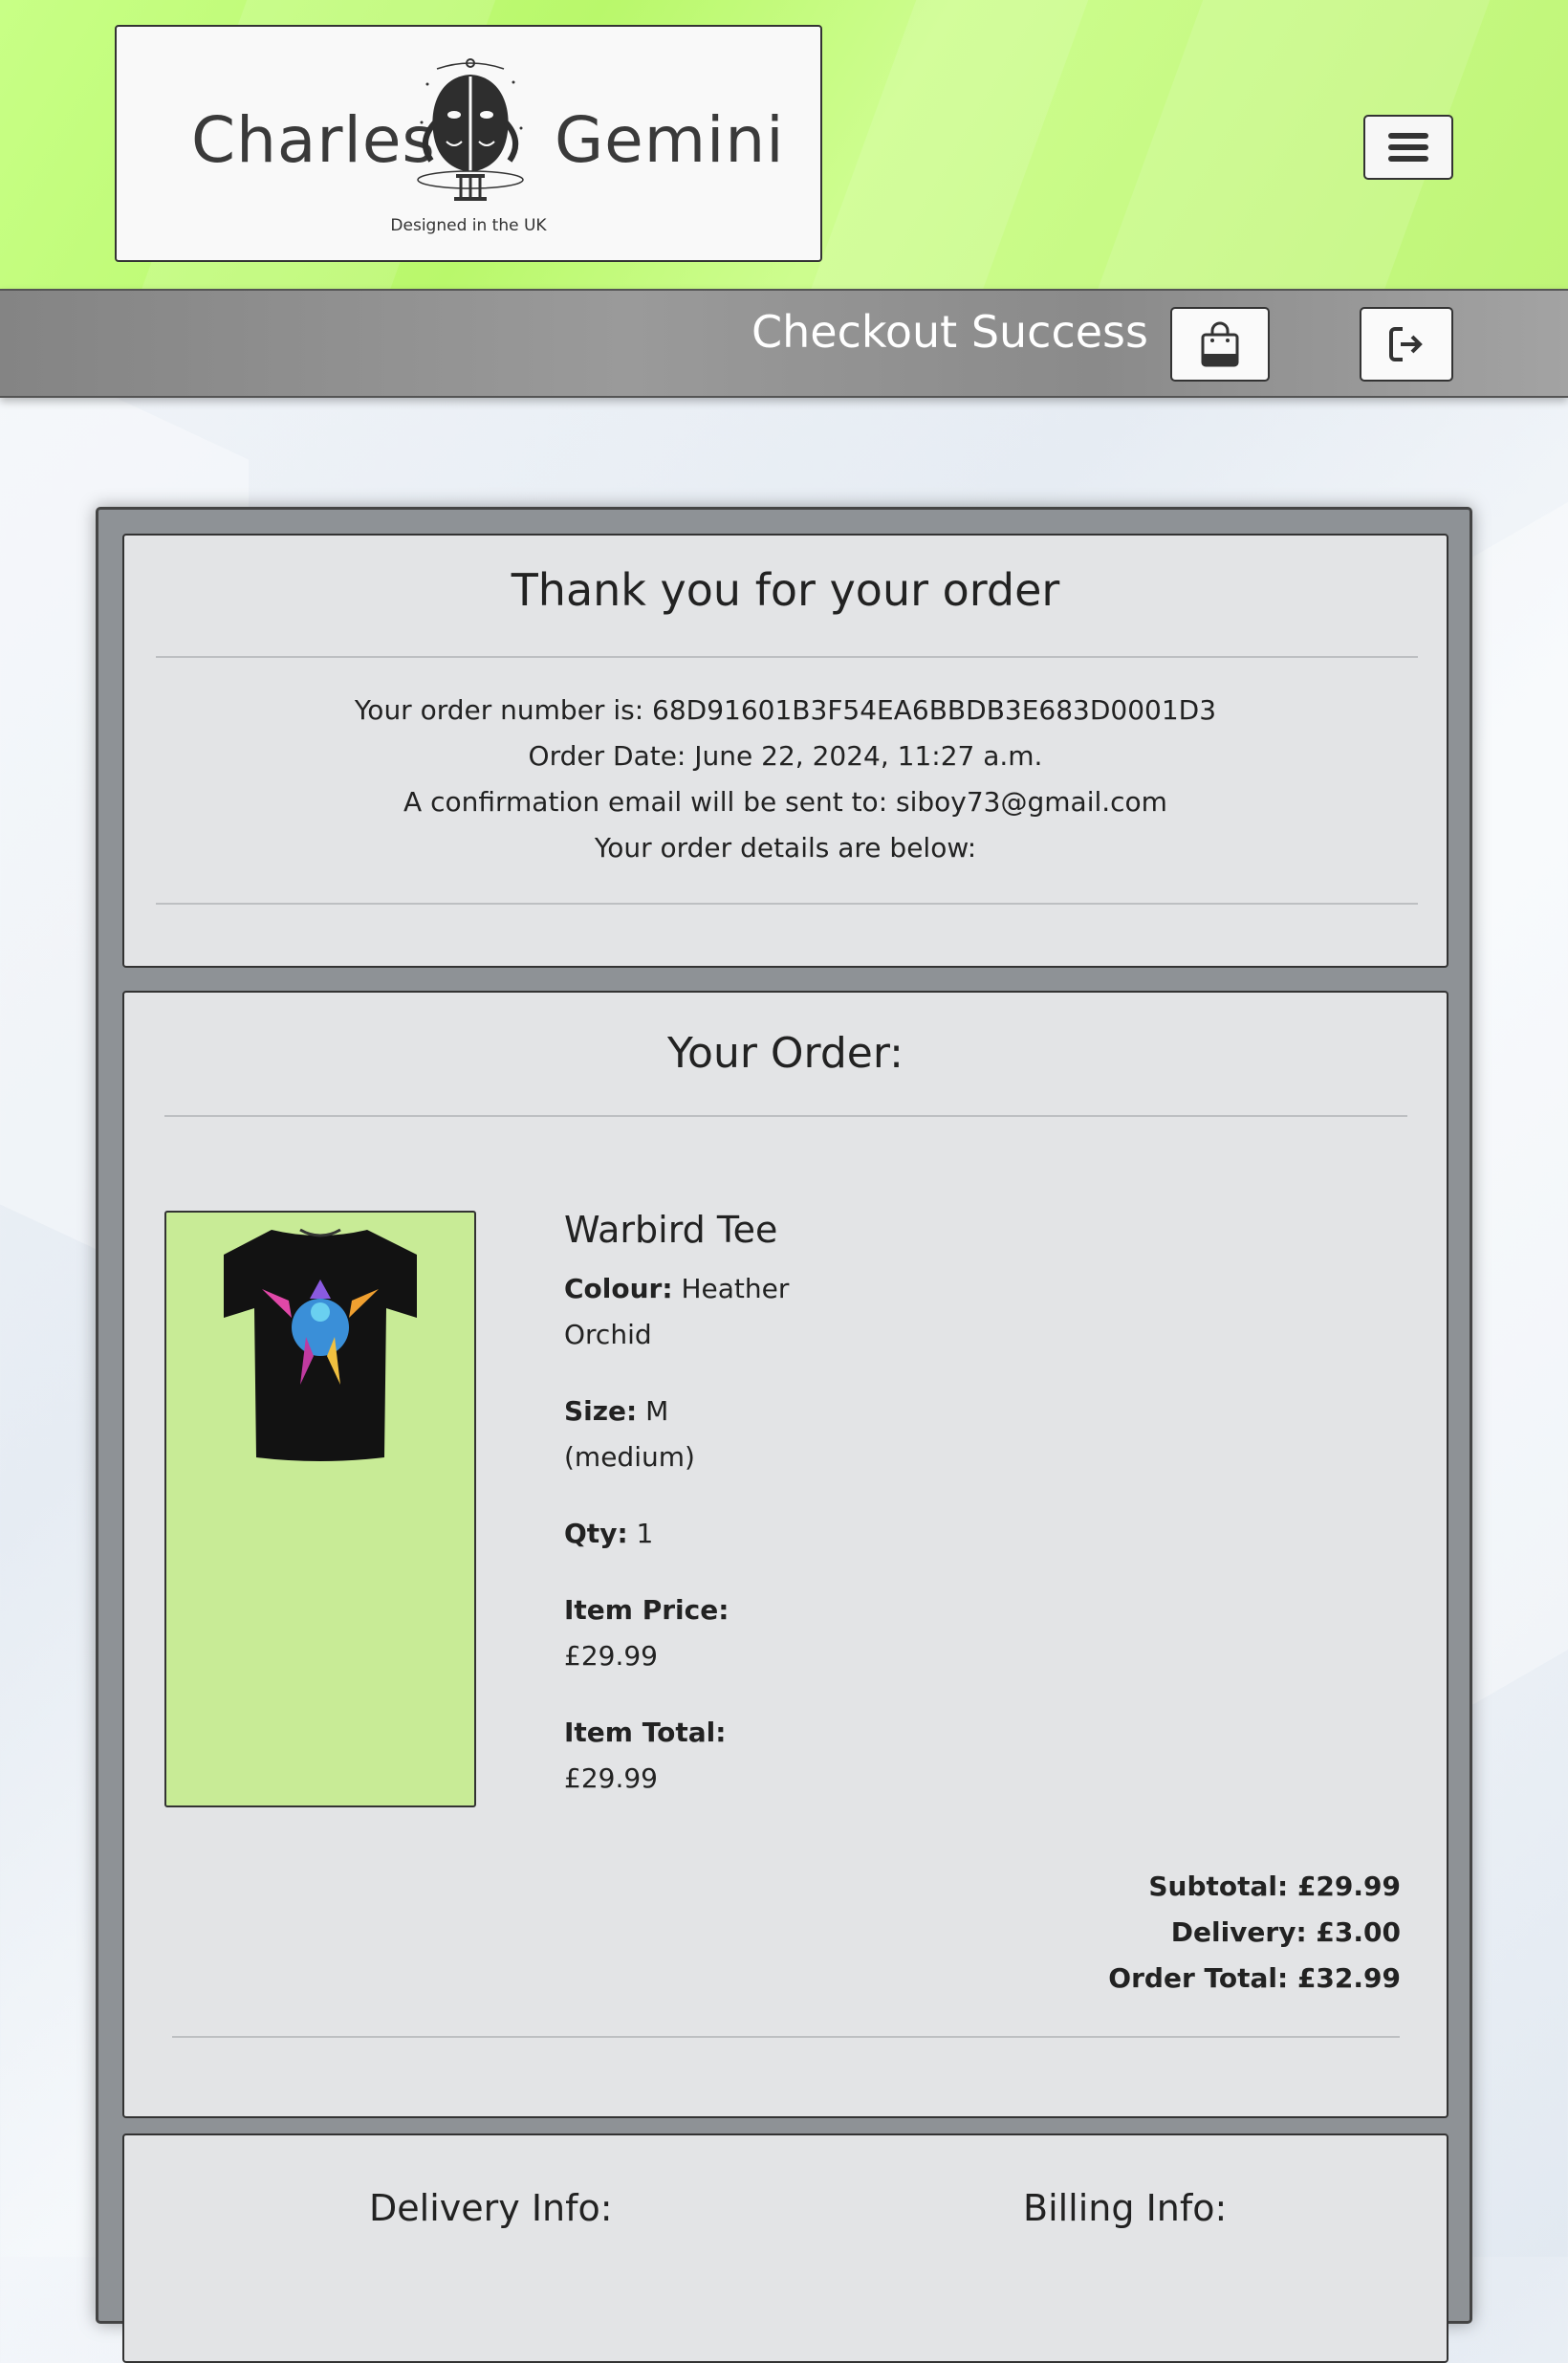 The height and width of the screenshot is (2363, 1568). Describe the element at coordinates (596, 1534) in the screenshot. I see `qty-label: Qty:` at that location.